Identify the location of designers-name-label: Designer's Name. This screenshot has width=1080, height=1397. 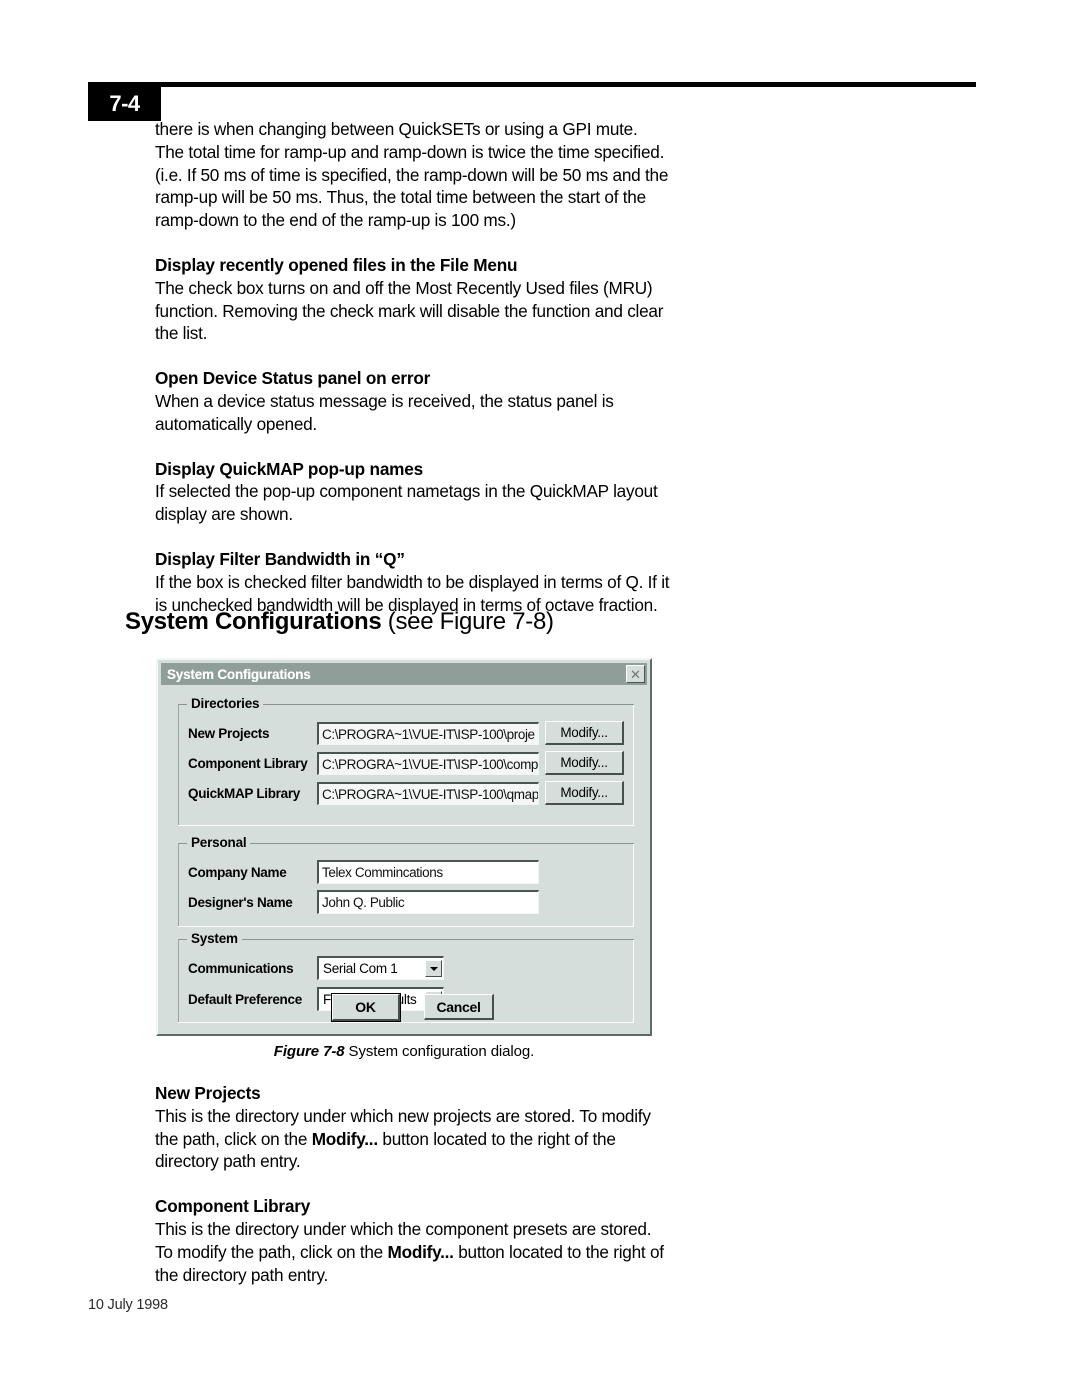
(240, 902).